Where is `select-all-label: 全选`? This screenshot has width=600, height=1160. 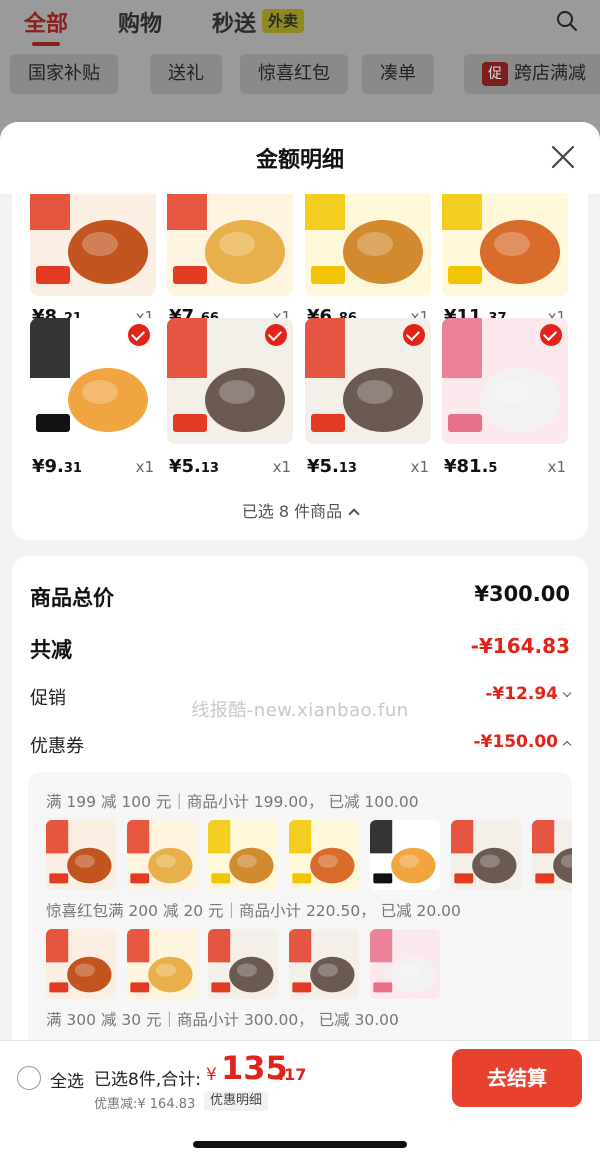 select-all-label: 全选 is located at coordinates (67, 1079).